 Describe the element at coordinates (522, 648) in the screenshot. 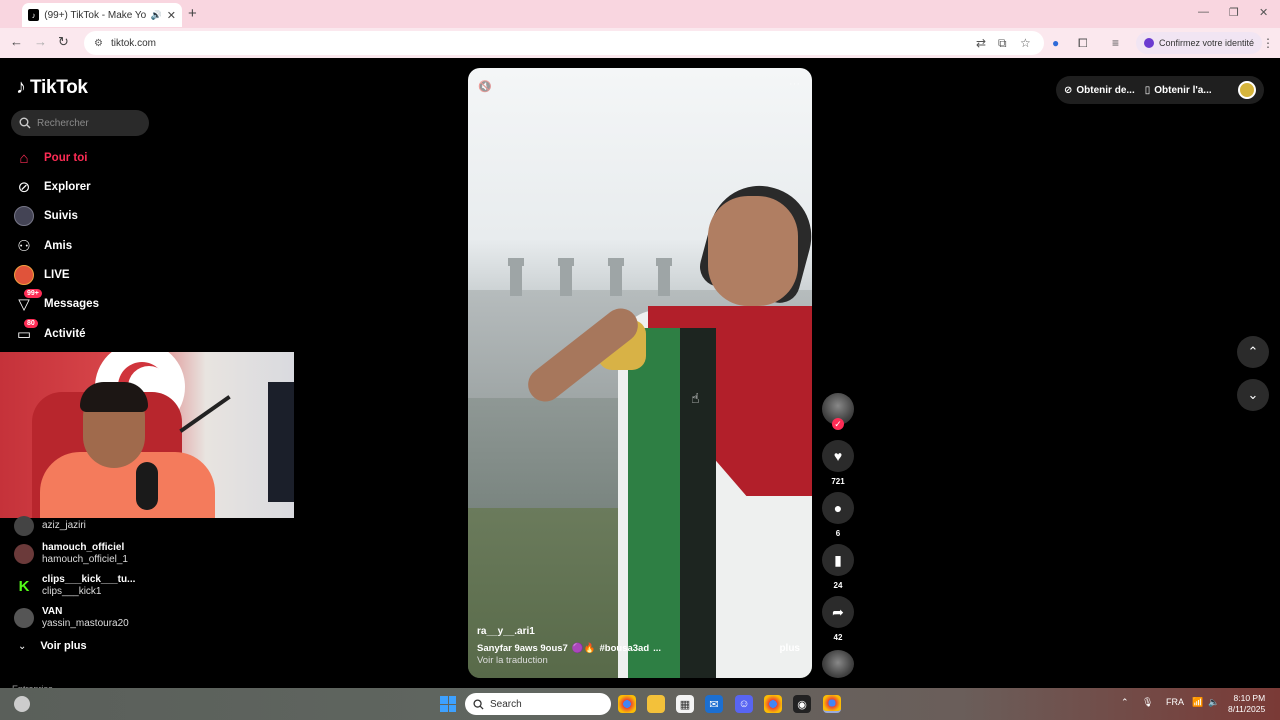

I see `description-text: Sanyfar 9aws 9ous7` at that location.